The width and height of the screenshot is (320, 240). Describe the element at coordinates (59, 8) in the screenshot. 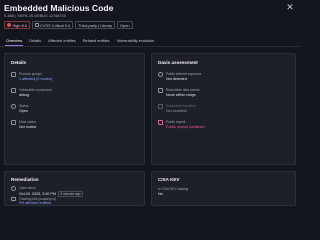

I see `page-title: Embedded Malicious Code` at that location.